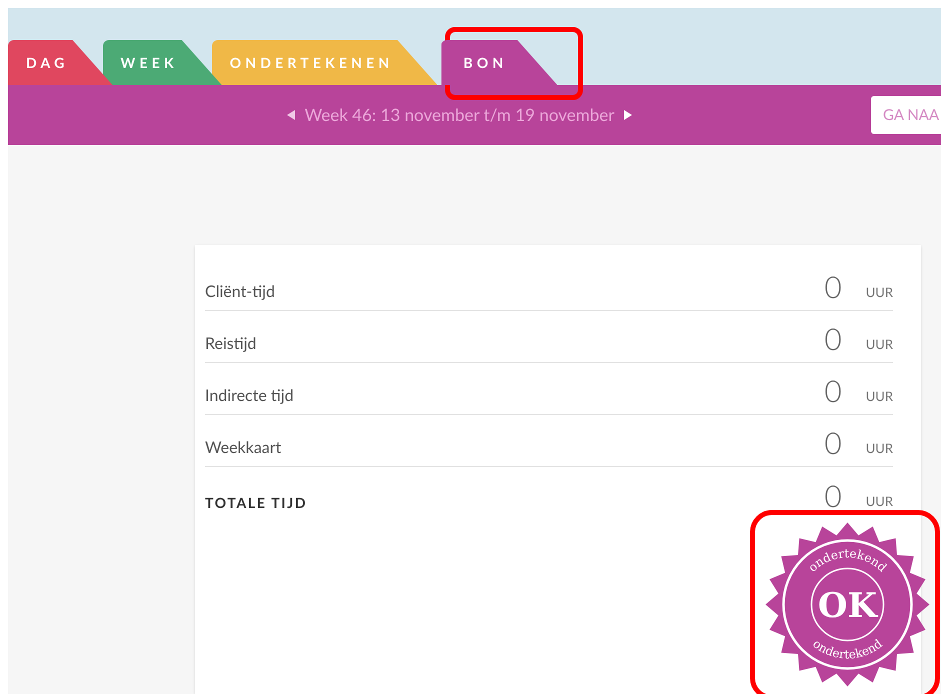  What do you see at coordinates (325, 62) in the screenshot?
I see `tab: ONDERTEKENEN` at bounding box center [325, 62].